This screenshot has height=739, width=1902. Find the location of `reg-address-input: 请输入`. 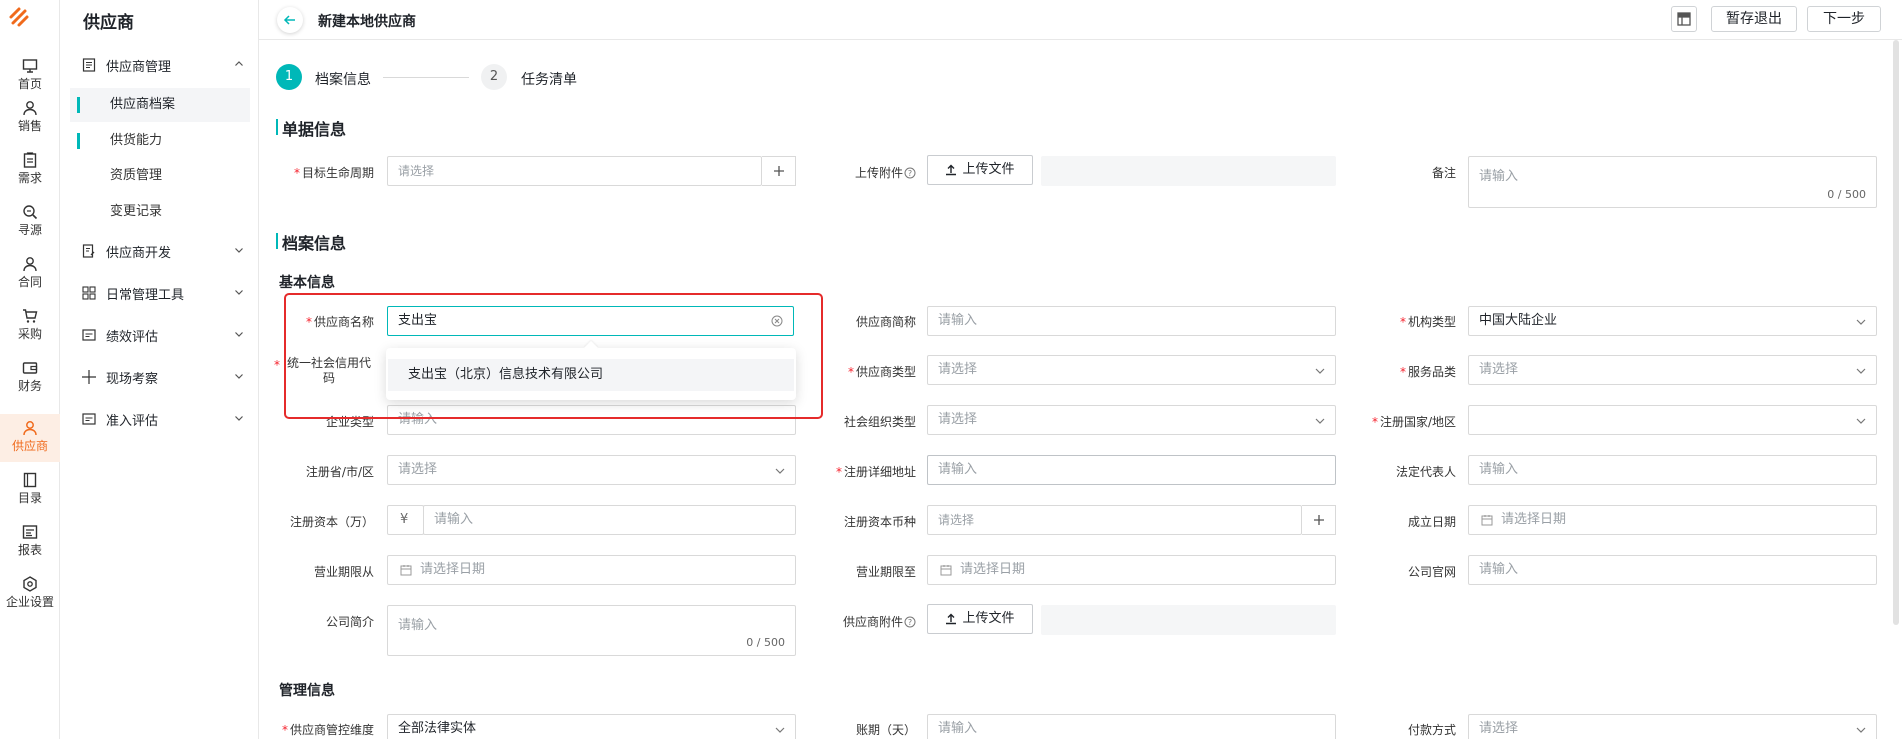

reg-address-input: 请输入 is located at coordinates (1131, 470).